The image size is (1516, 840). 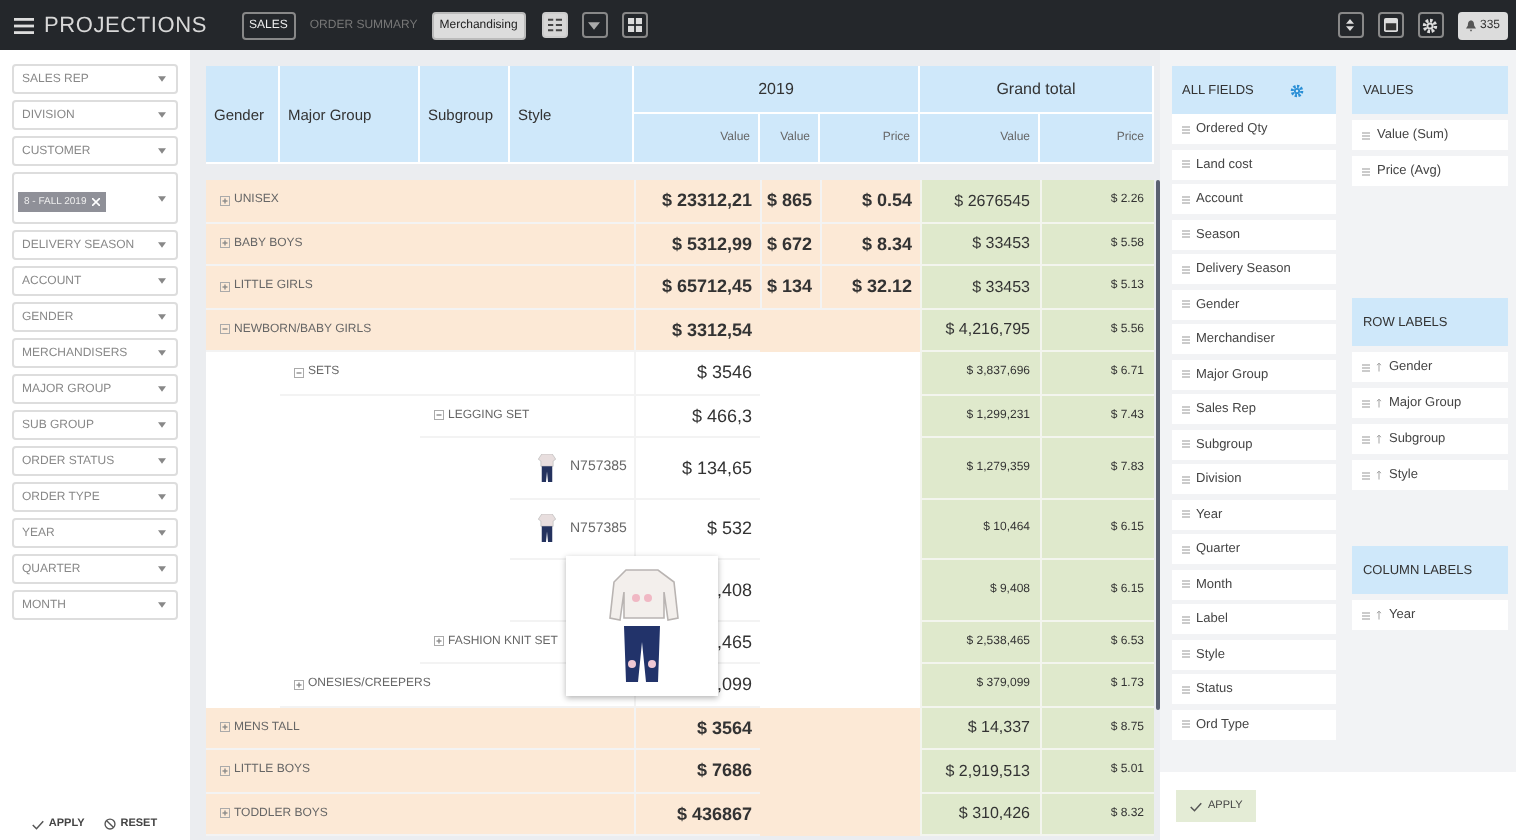 What do you see at coordinates (110, 824) in the screenshot?
I see `reset-icon` at bounding box center [110, 824].